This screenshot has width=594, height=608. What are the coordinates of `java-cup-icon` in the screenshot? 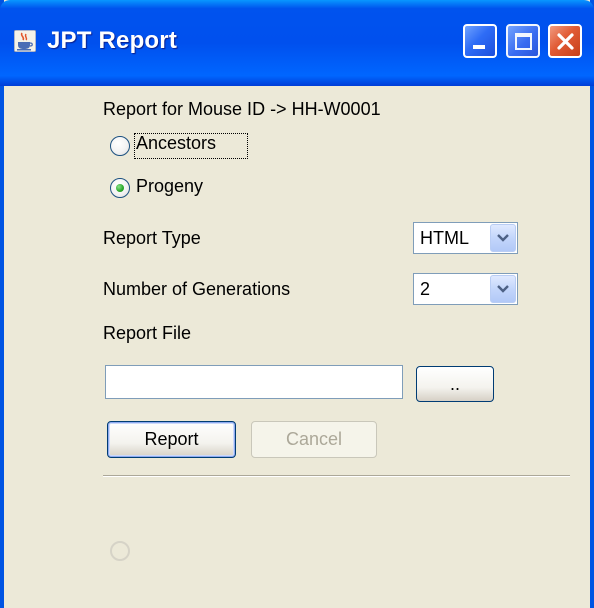 It's located at (25, 41).